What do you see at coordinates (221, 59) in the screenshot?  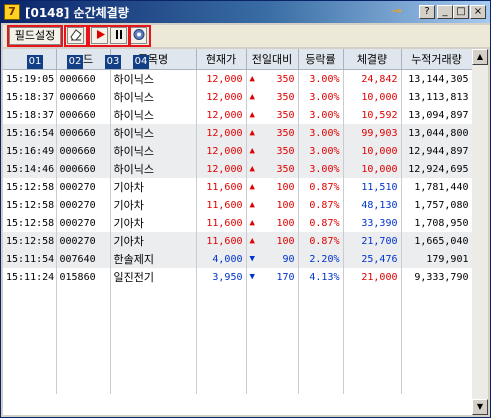 I see `col-header-price: 현재가` at bounding box center [221, 59].